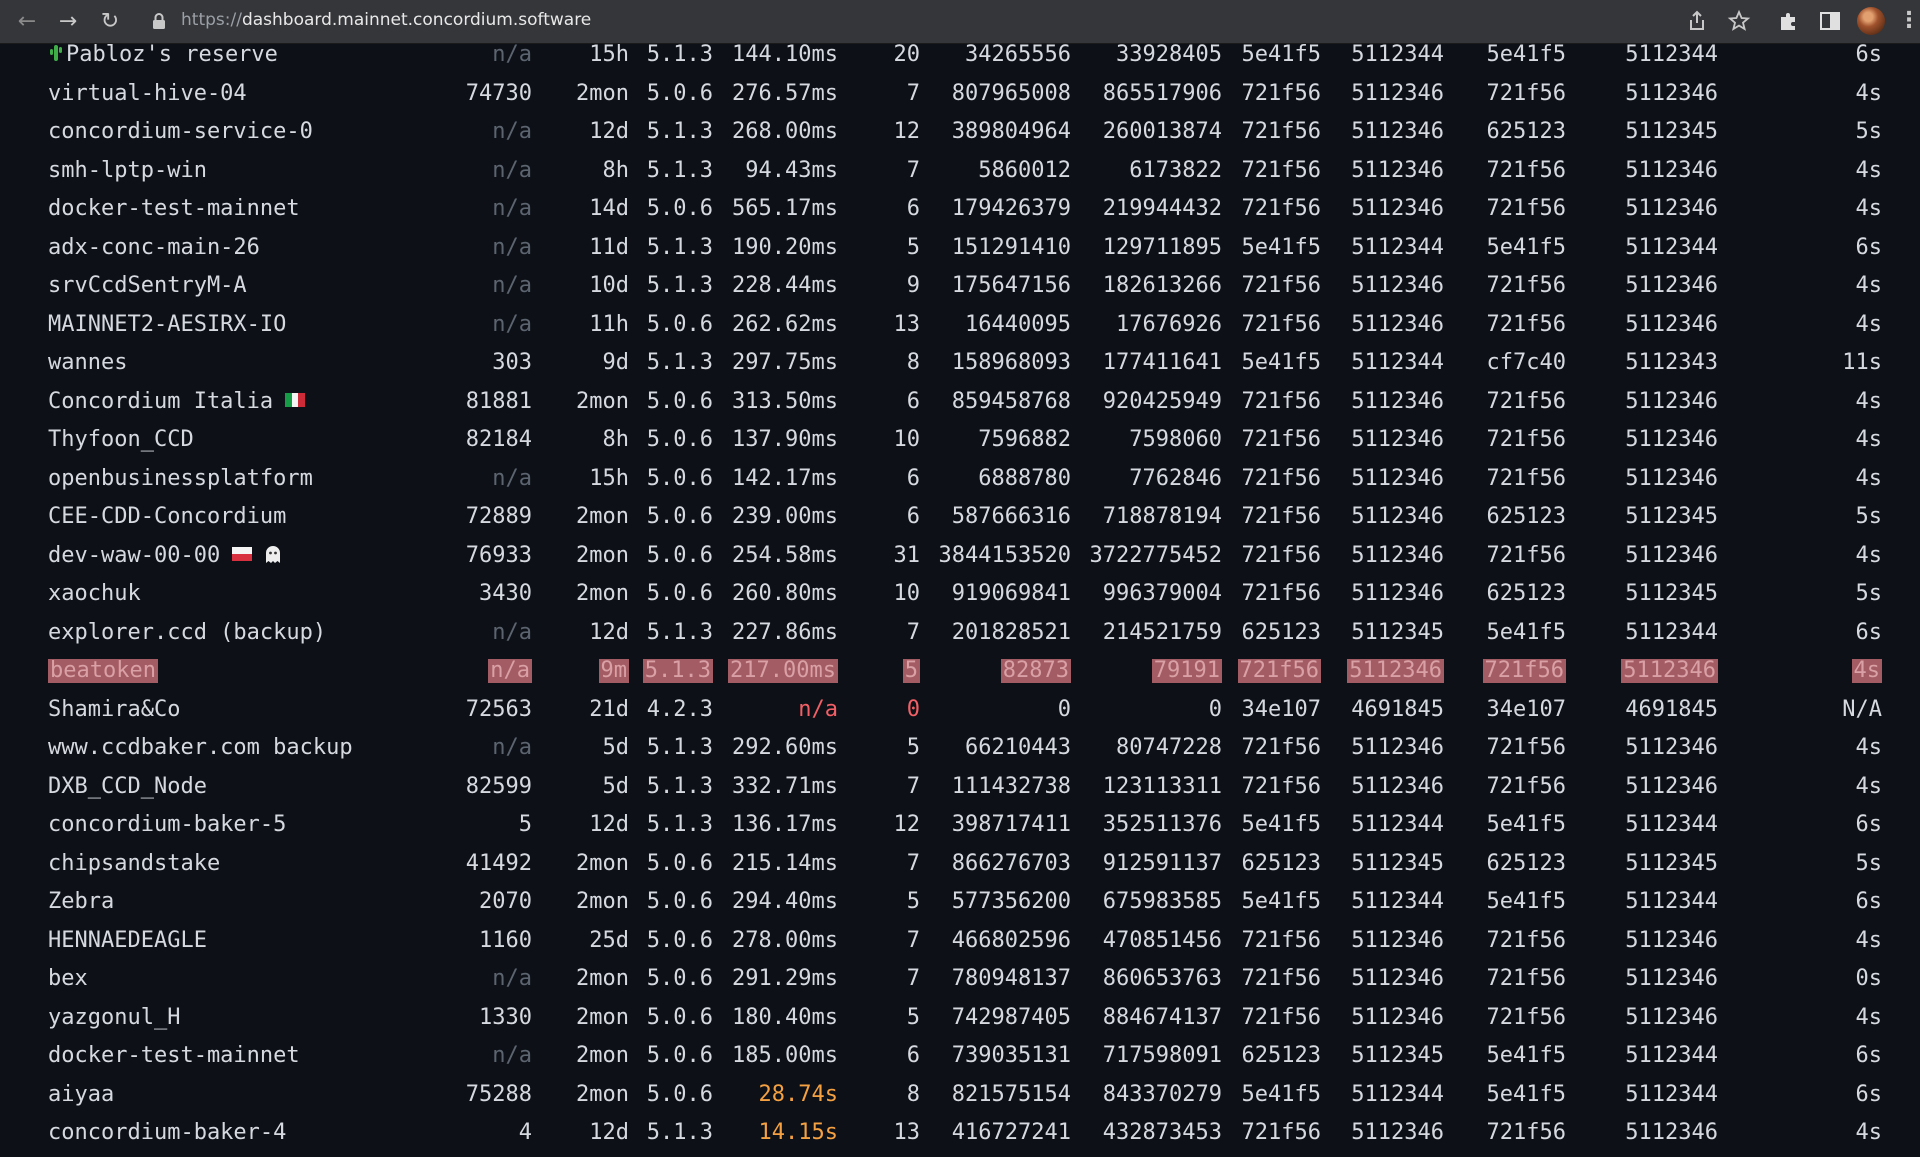  Describe the element at coordinates (1671, 247) in the screenshot. I see `finalized-block-height-cell: 5112344` at that location.